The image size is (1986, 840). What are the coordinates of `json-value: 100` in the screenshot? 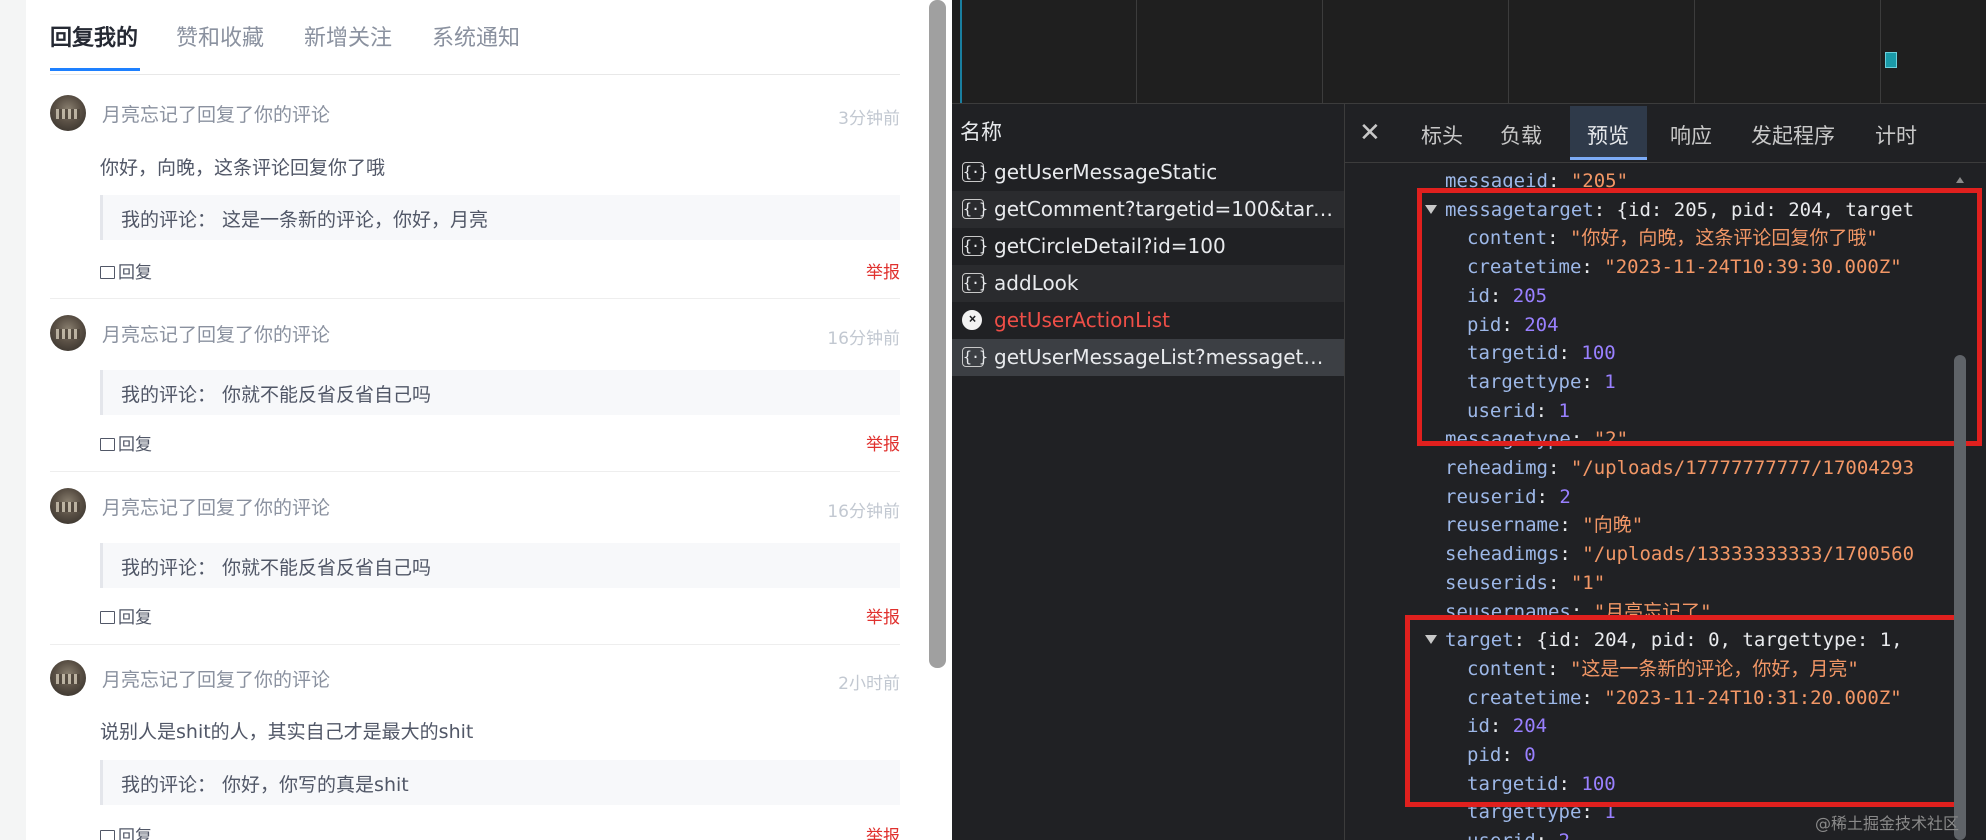 It's located at (1598, 783).